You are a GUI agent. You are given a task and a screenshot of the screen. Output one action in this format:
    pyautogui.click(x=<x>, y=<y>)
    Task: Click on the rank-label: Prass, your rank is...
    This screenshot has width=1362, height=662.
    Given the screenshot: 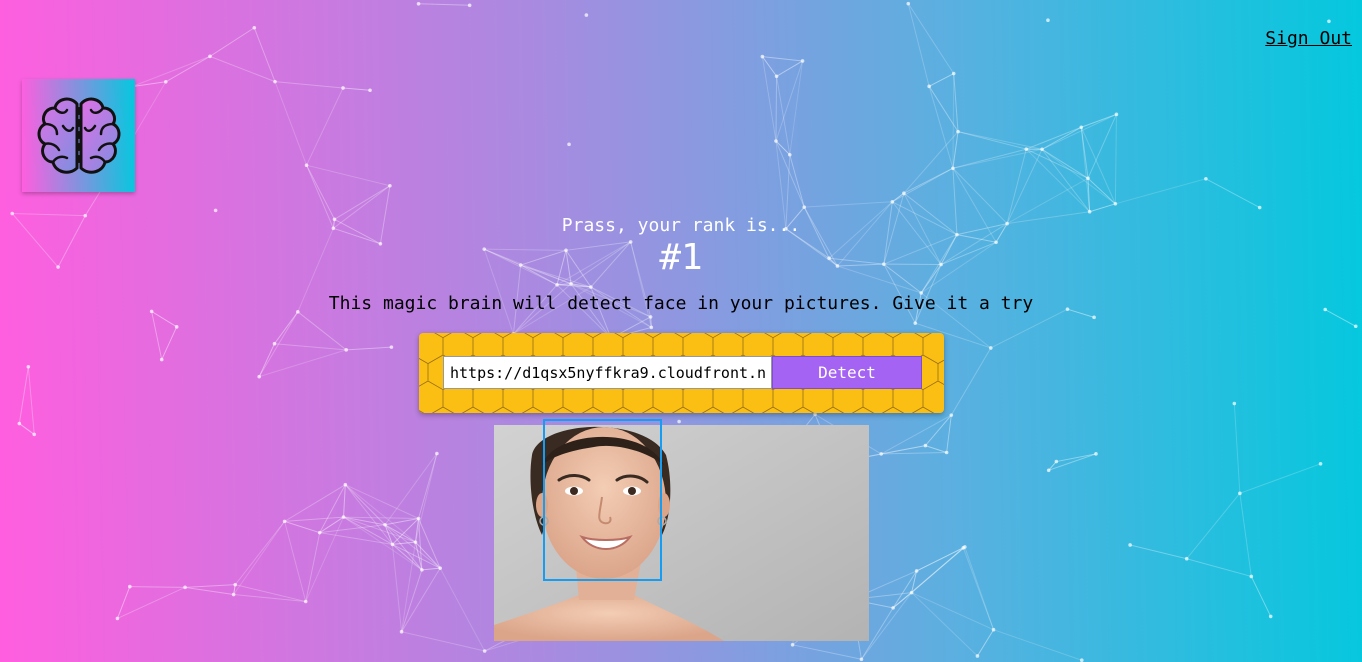 What is the action you would take?
    pyautogui.click(x=681, y=225)
    